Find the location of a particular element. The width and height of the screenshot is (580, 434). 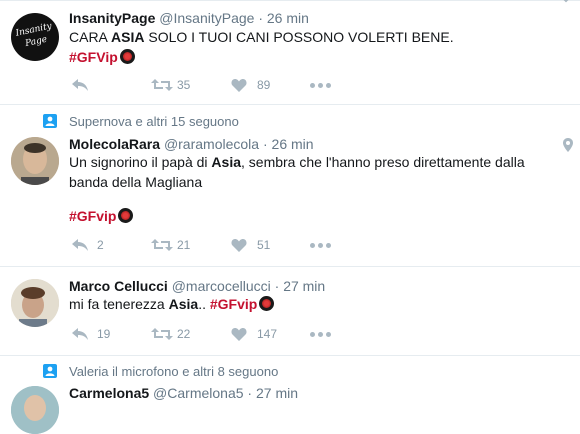

social-context: Supernova e altri 15 seguono is located at coordinates (154, 121).